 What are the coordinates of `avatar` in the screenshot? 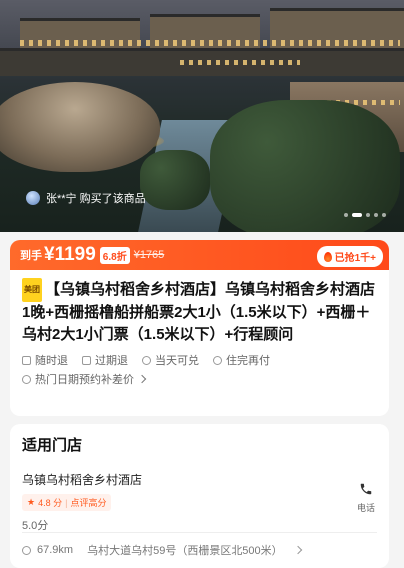 It's located at (33, 198).